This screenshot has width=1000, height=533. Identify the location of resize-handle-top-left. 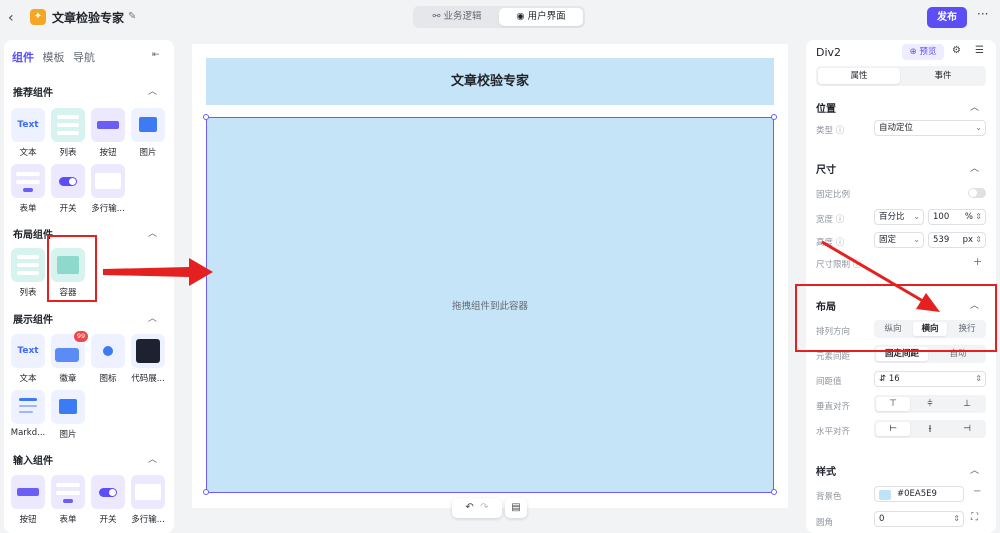
(206, 117).